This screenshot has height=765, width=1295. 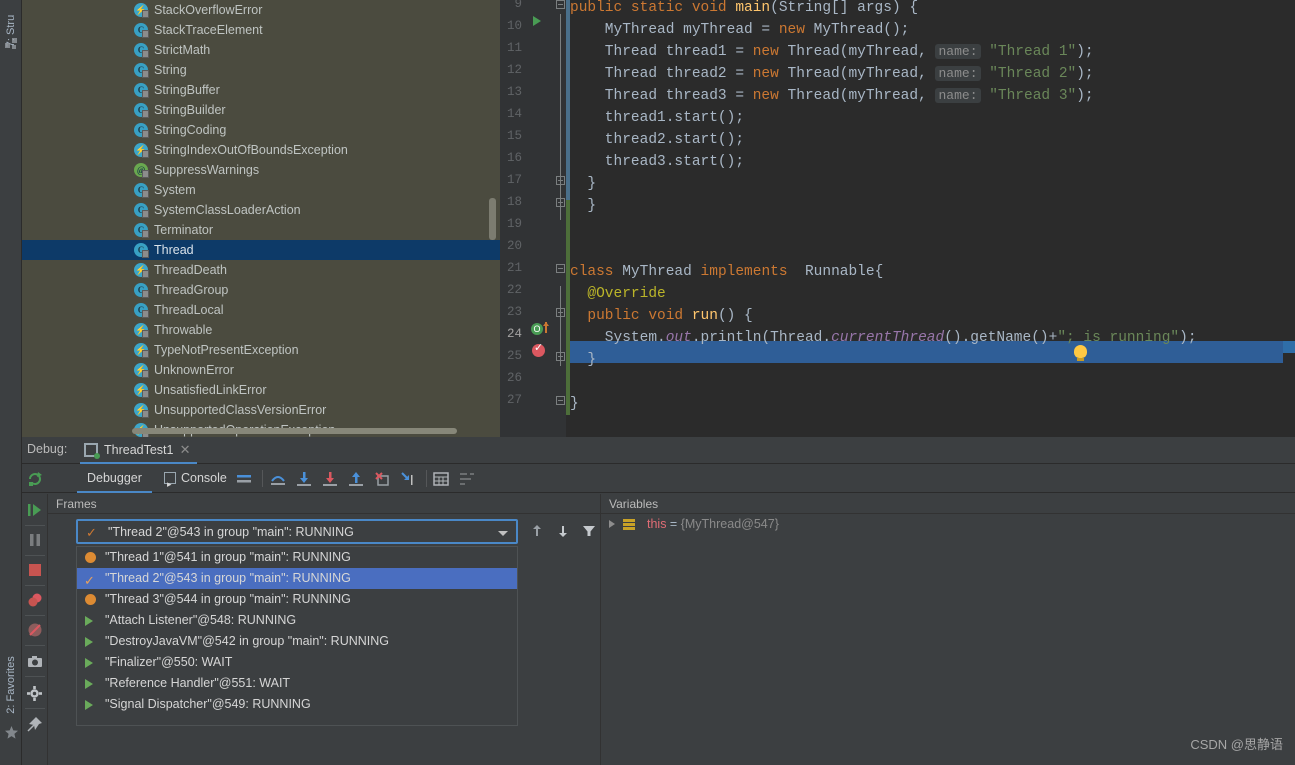 What do you see at coordinates (139, 450) in the screenshot?
I see `run-configuration-tab: ThreadTest1 ✕` at bounding box center [139, 450].